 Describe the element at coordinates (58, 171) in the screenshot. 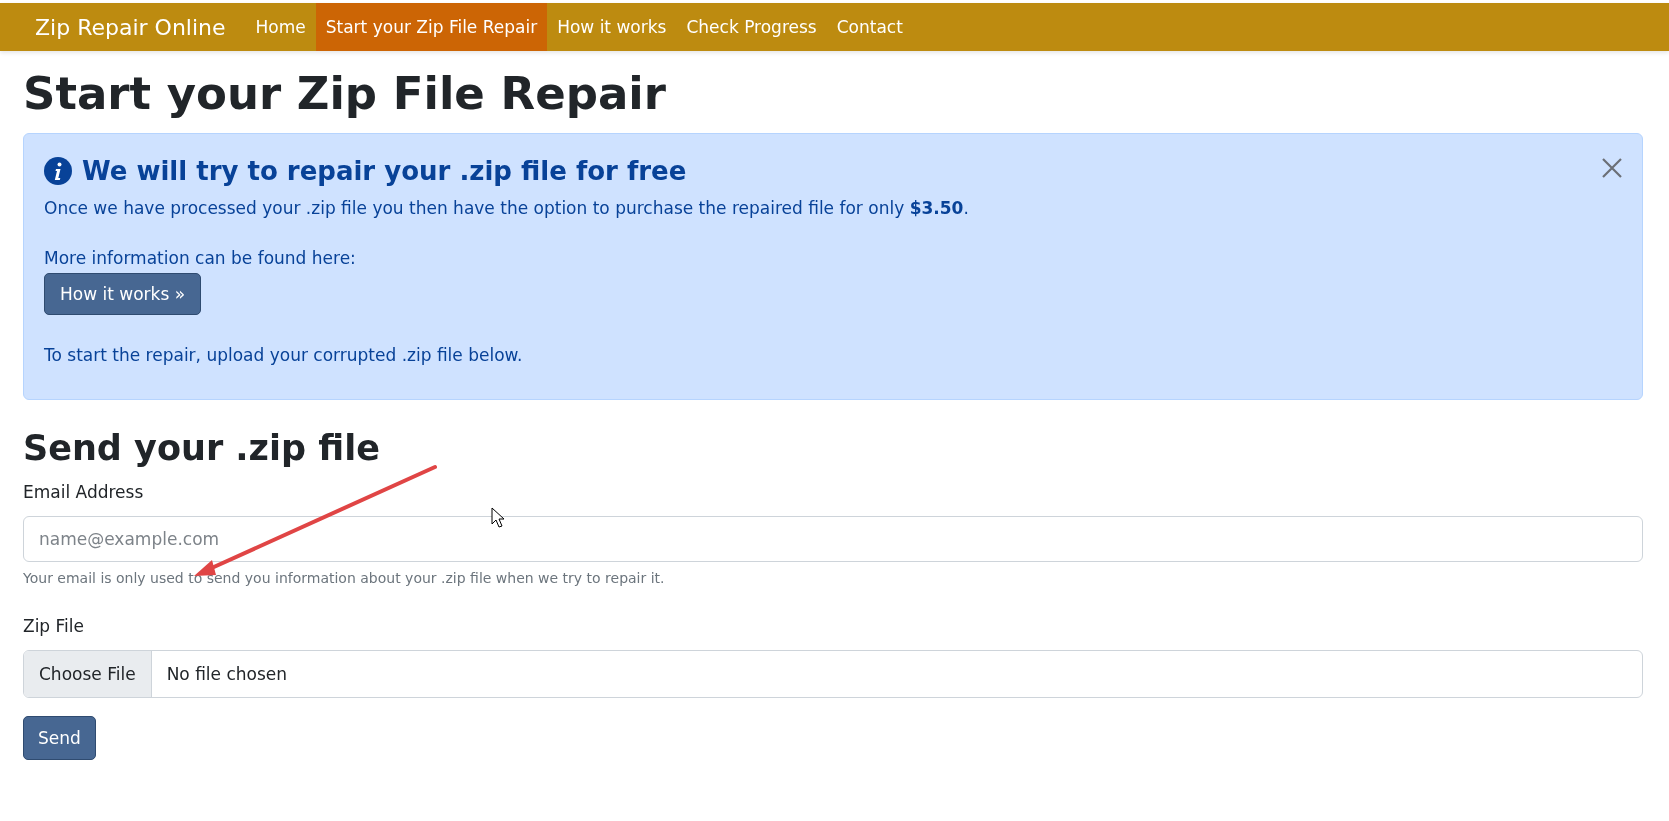

I see `info-icon` at that location.